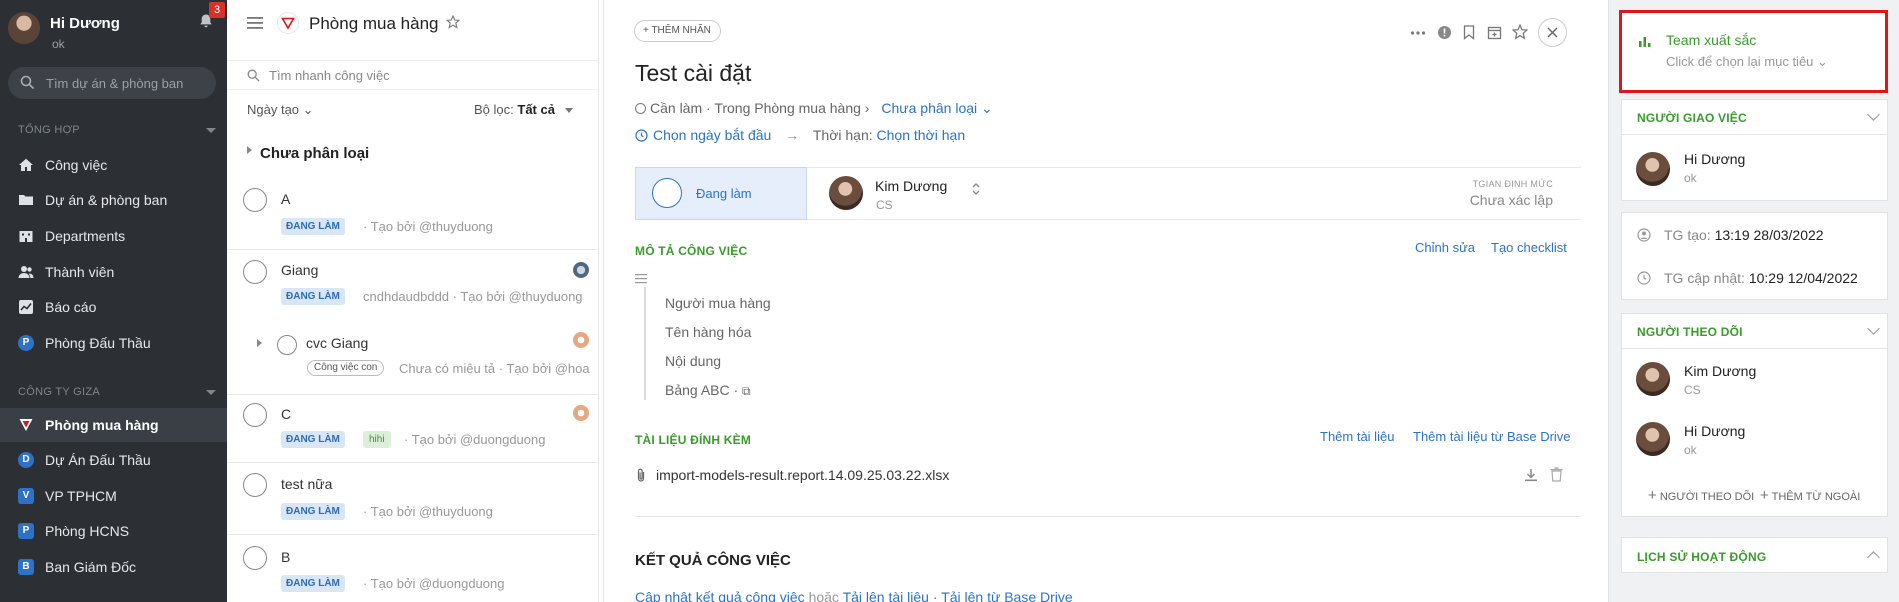 This screenshot has width=1899, height=602. I want to click on status-selector: Đang làm, so click(721, 193).